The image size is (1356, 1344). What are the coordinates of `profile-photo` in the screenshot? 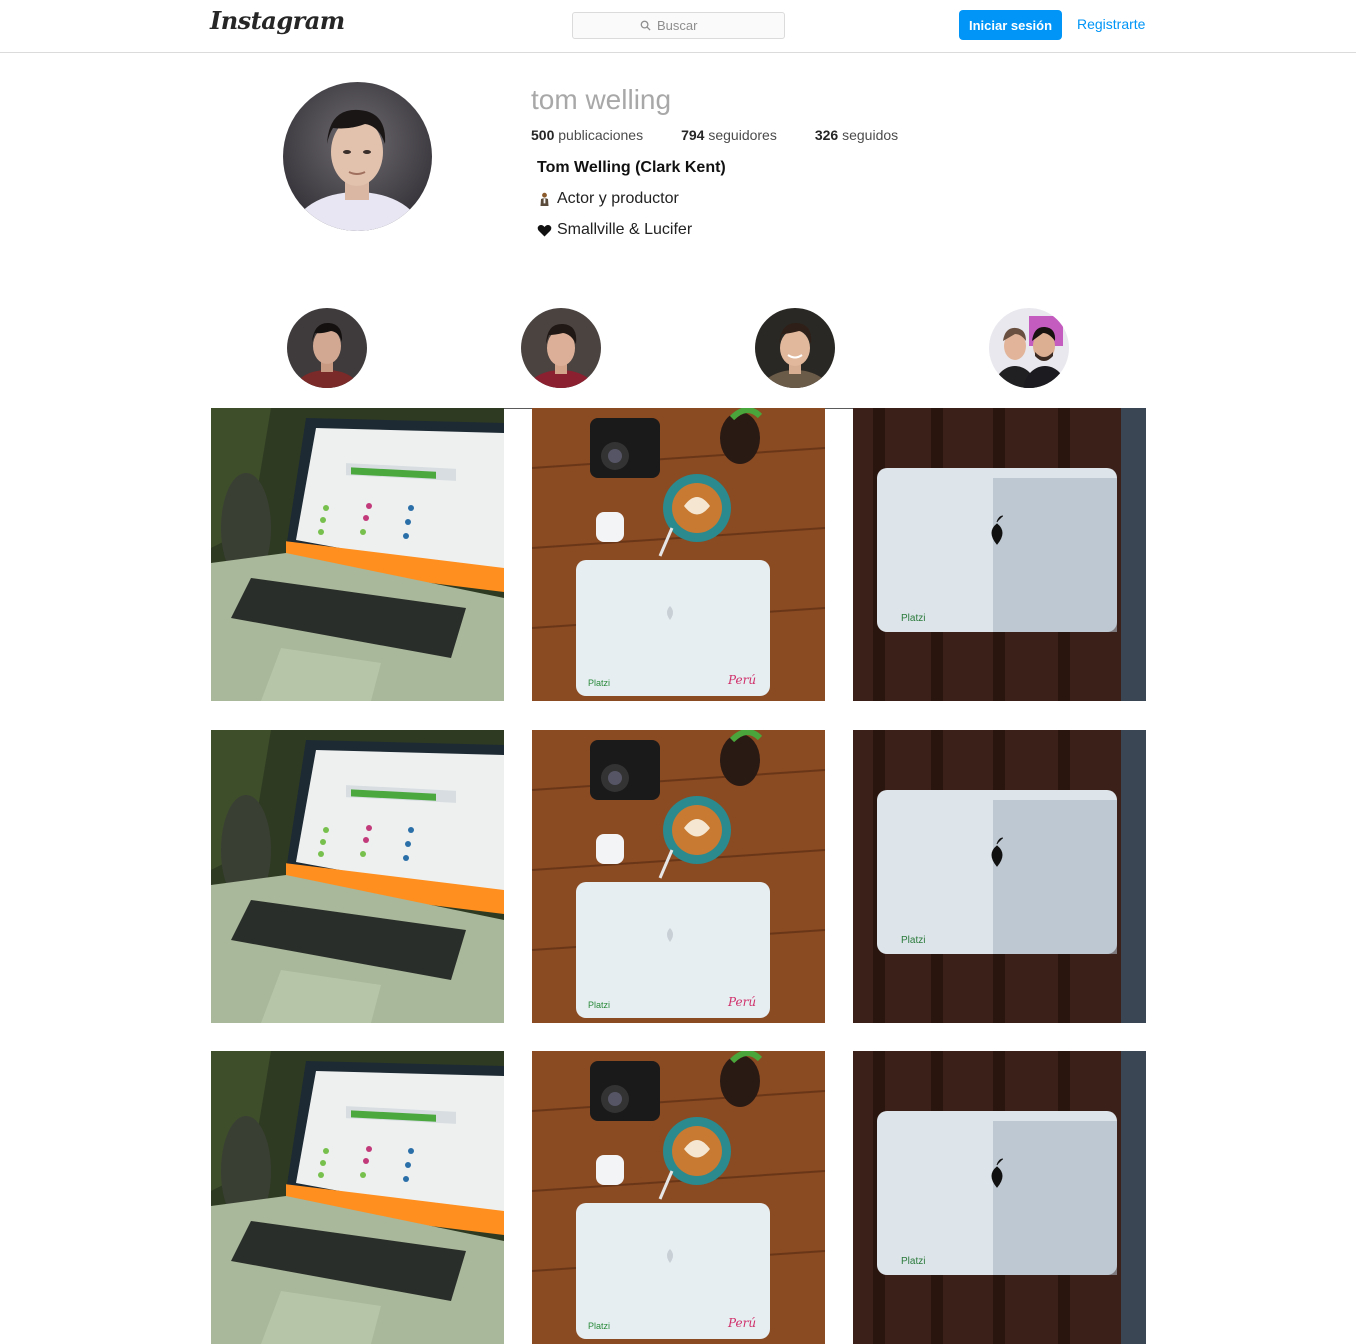 It's located at (357, 156).